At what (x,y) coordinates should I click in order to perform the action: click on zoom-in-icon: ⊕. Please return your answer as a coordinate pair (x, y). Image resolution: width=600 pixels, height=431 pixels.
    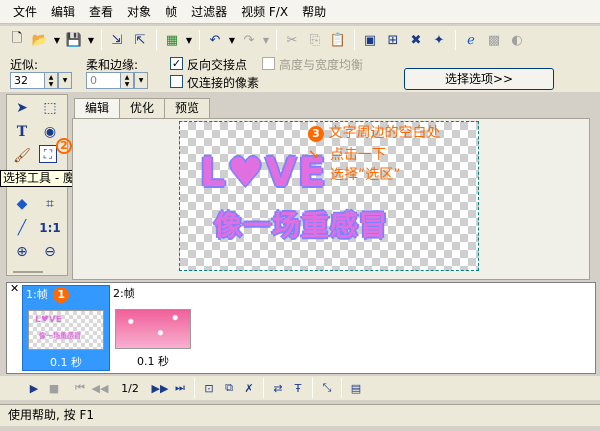
    Looking at the image, I should click on (22, 252).